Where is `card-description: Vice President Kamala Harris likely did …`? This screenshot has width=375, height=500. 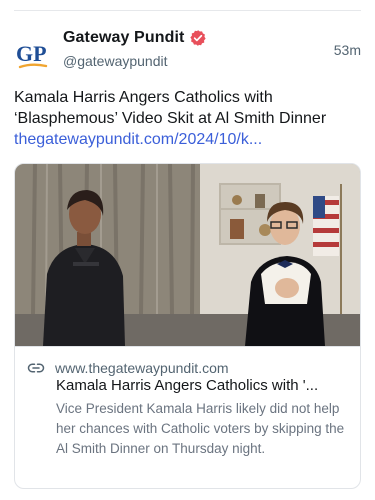 card-description: Vice President Kamala Harris likely did … is located at coordinates (200, 428).